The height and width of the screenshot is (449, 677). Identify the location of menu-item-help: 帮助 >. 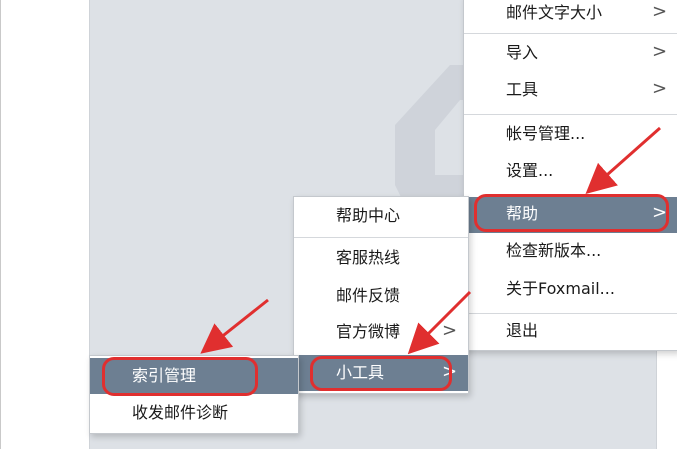
(570, 215).